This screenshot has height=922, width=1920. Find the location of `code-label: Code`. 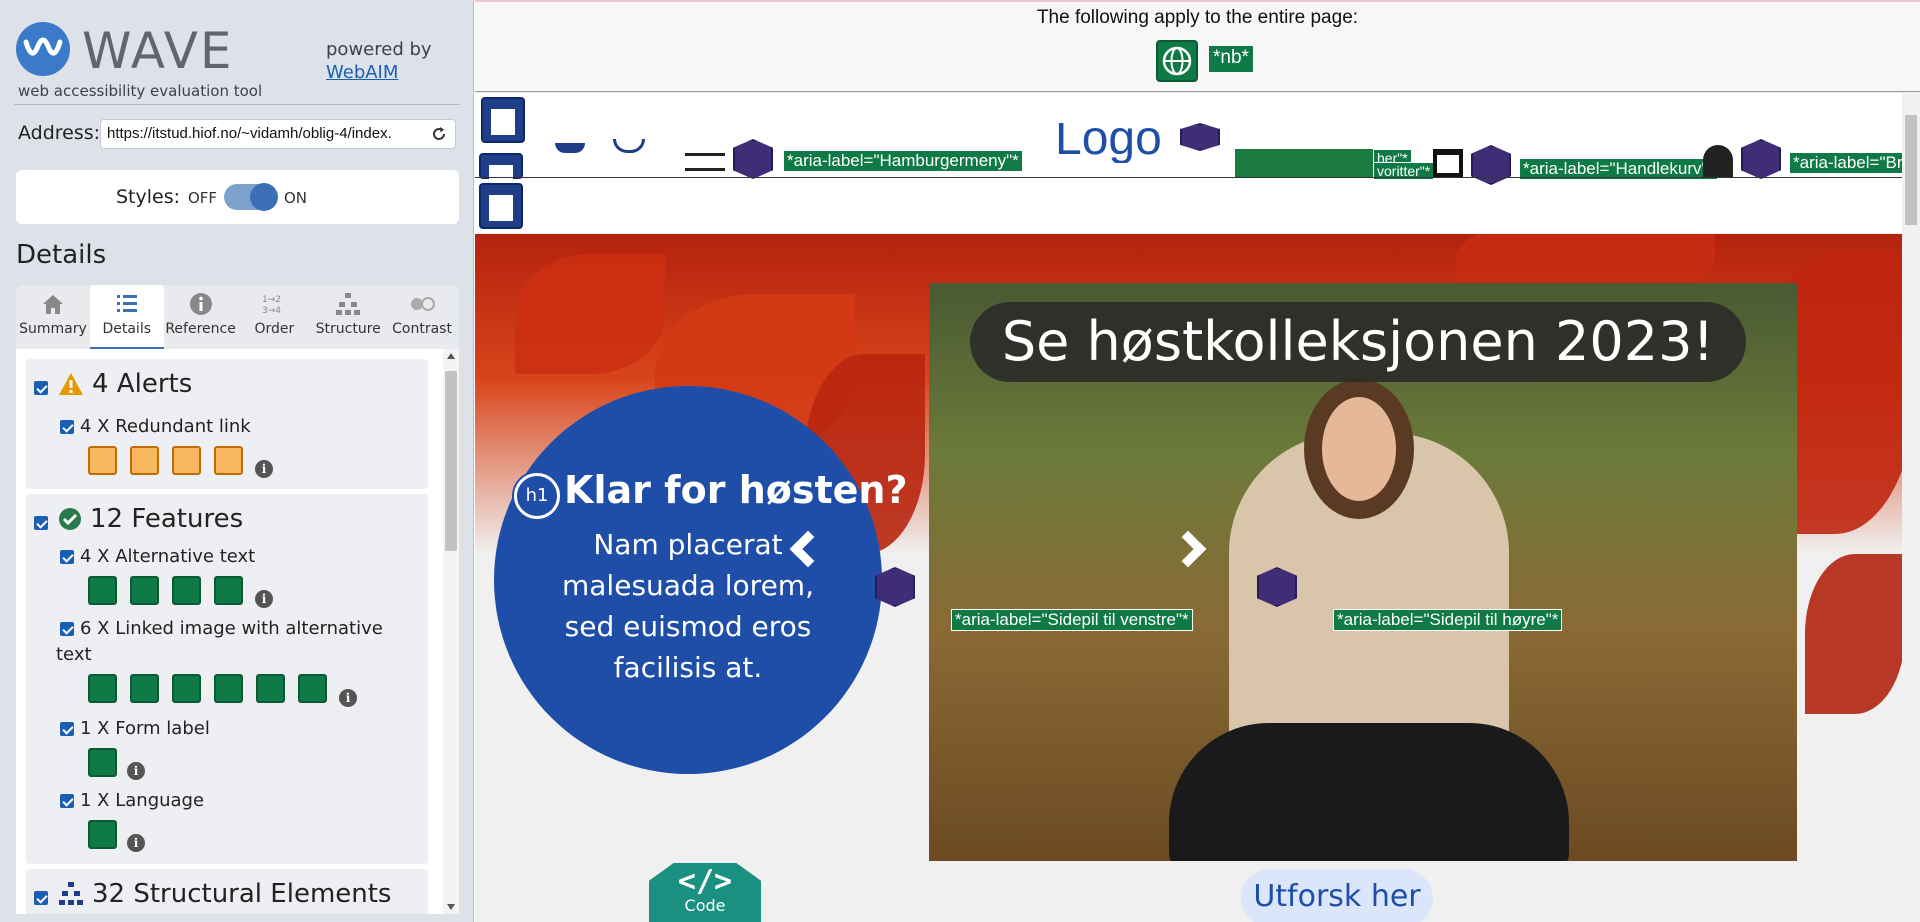

code-label: Code is located at coordinates (705, 905).